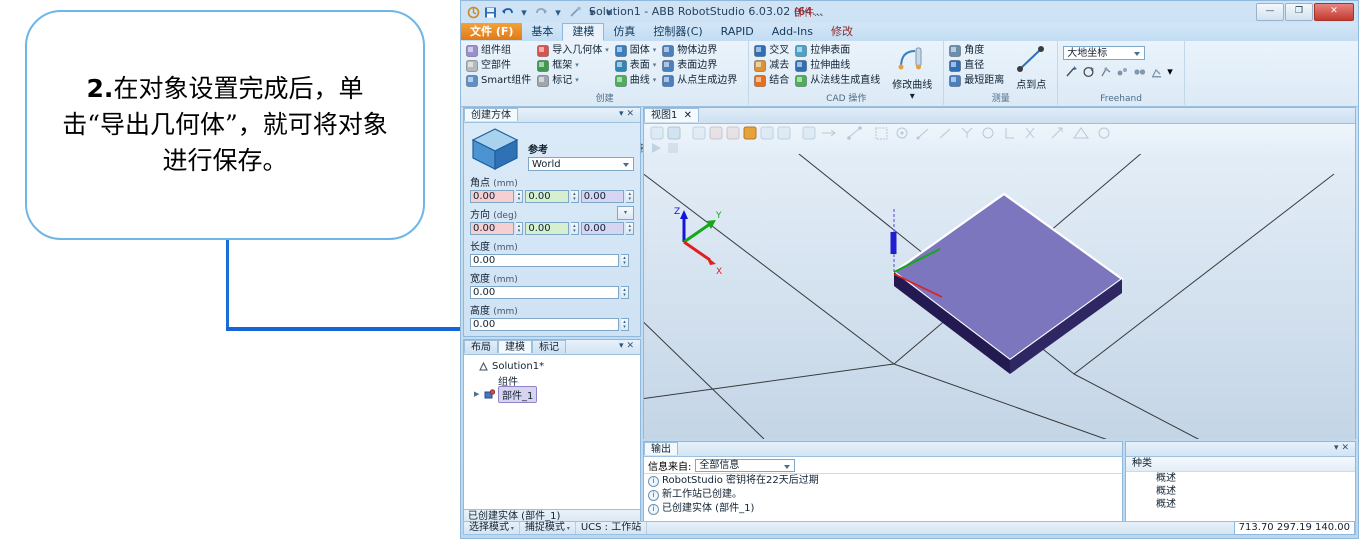 The image size is (1359, 539). Describe the element at coordinates (976, 50) in the screenshot. I see `ribbon-item-角度: 角度` at that location.